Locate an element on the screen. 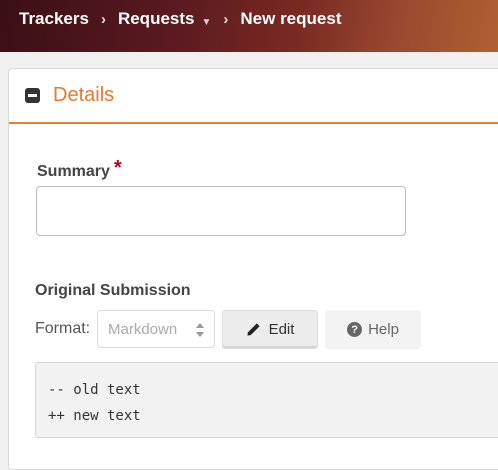  breadcrumb-current: New request is located at coordinates (291, 18).